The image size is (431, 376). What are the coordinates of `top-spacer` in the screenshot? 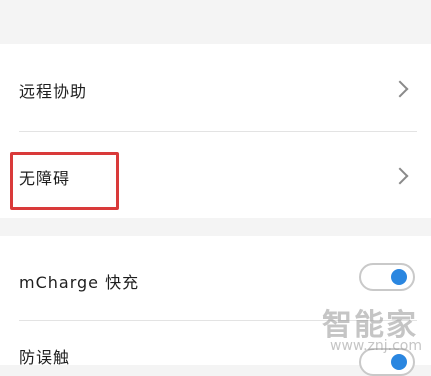 It's located at (215, 22).